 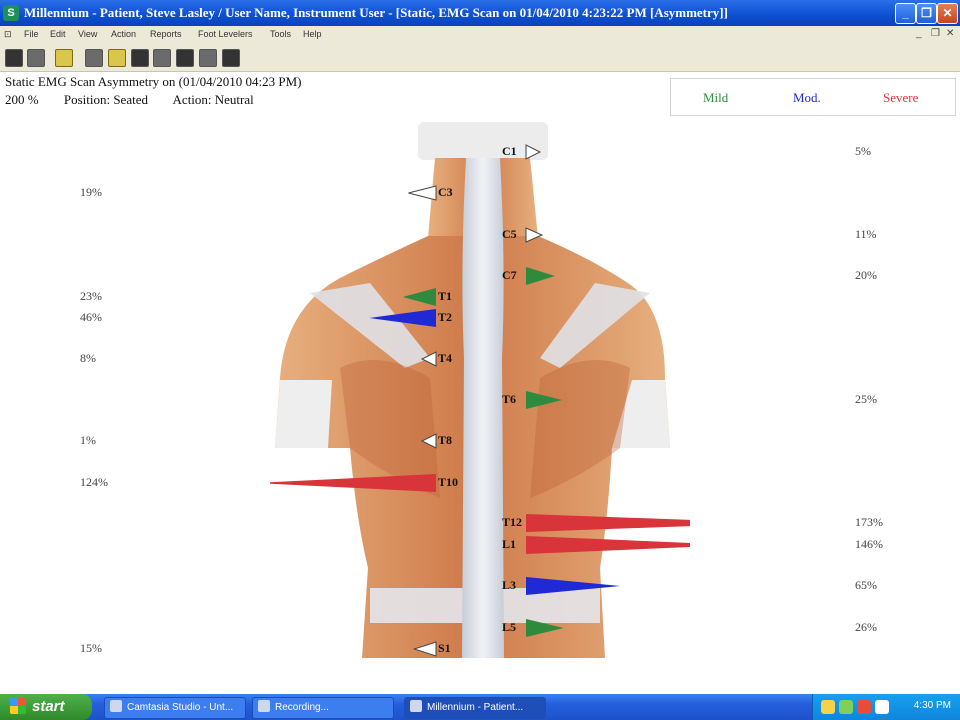 I want to click on vertebra-label-t12: T12, so click(x=512, y=522).